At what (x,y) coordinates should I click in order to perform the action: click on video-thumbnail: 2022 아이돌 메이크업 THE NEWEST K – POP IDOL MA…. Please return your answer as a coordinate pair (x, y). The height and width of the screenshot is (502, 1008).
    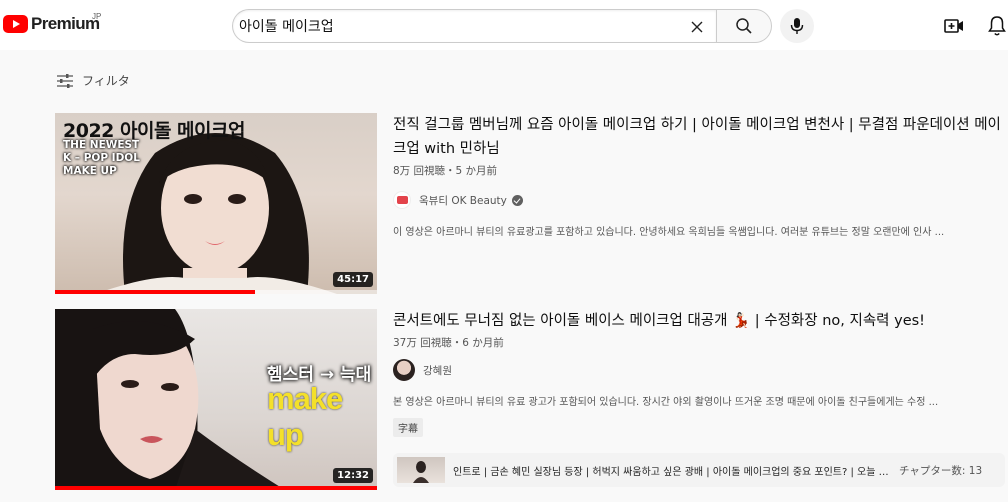
    Looking at the image, I should click on (216, 203).